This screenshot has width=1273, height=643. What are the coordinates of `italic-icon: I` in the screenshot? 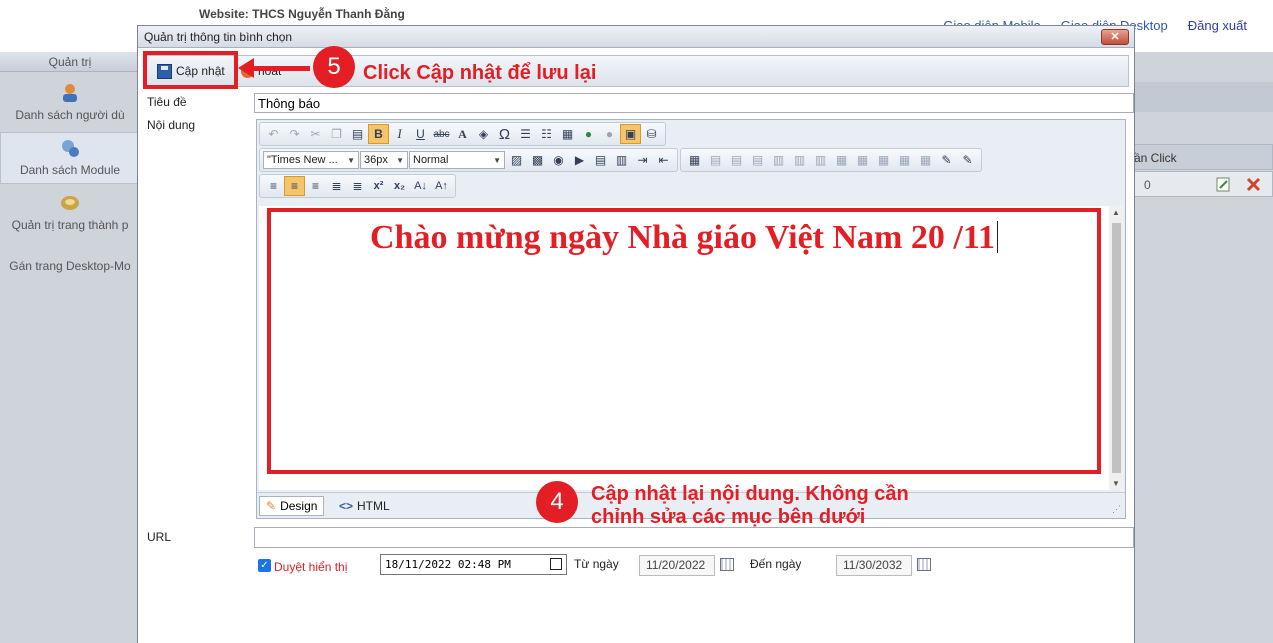 It's located at (399, 134).